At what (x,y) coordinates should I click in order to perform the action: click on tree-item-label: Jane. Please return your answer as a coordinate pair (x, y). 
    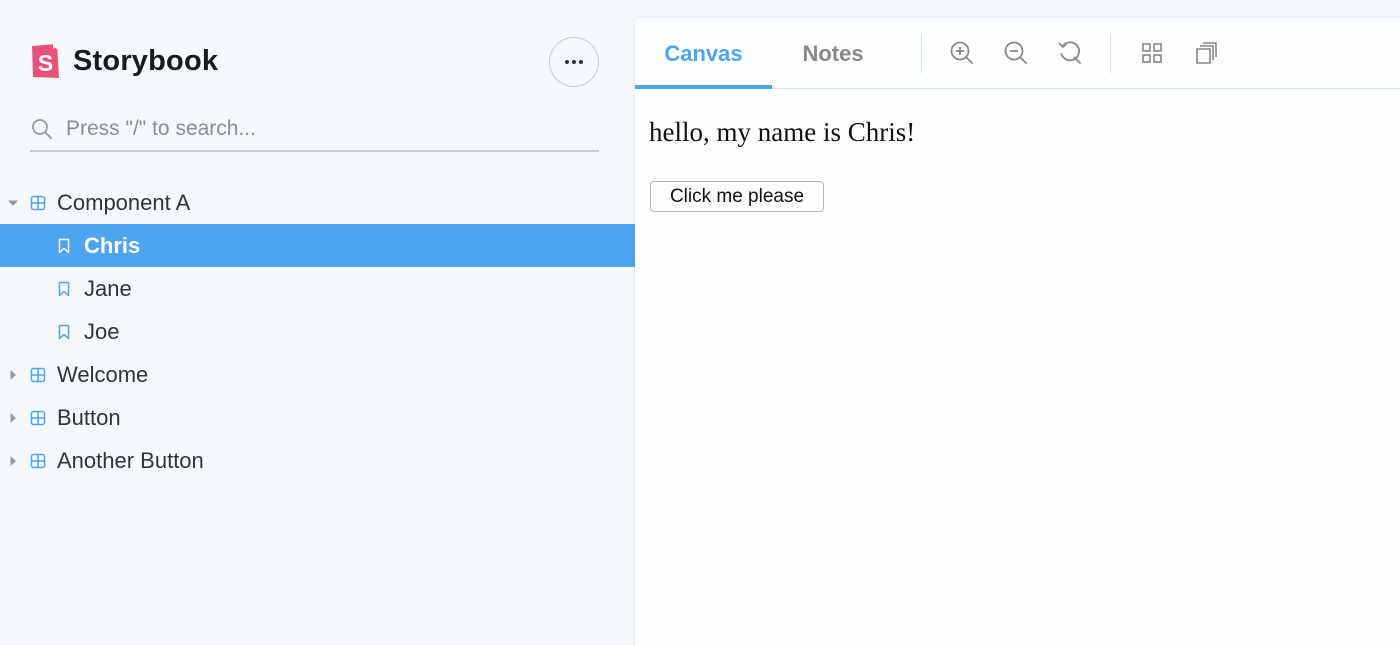
    Looking at the image, I should click on (108, 288).